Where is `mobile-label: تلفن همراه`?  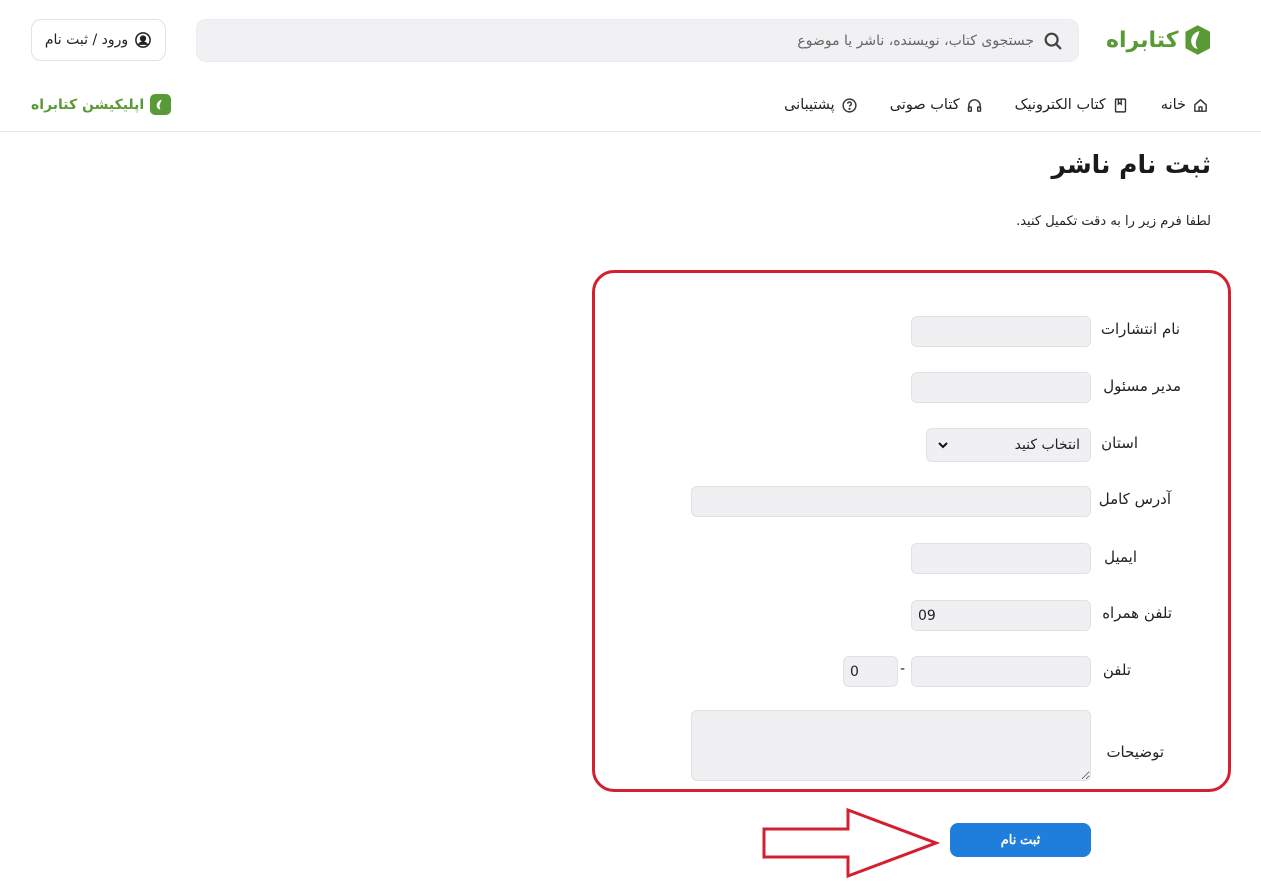
mobile-label: تلفن همراه is located at coordinates (1137, 613).